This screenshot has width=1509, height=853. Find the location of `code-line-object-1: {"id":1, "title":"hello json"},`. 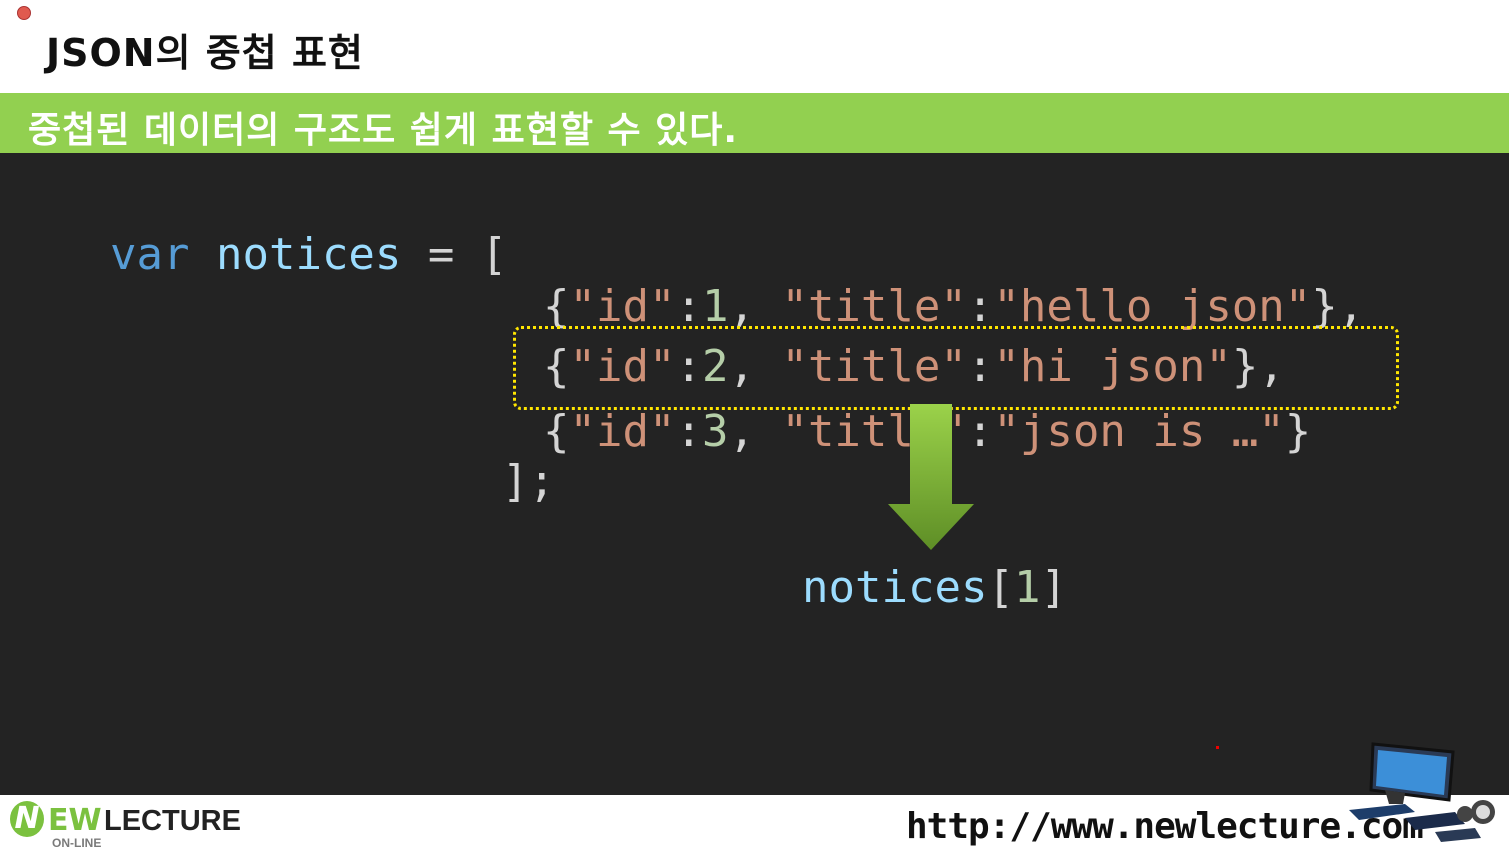

code-line-object-1: {"id":1, "title":"hello json"}, is located at coordinates (954, 306).